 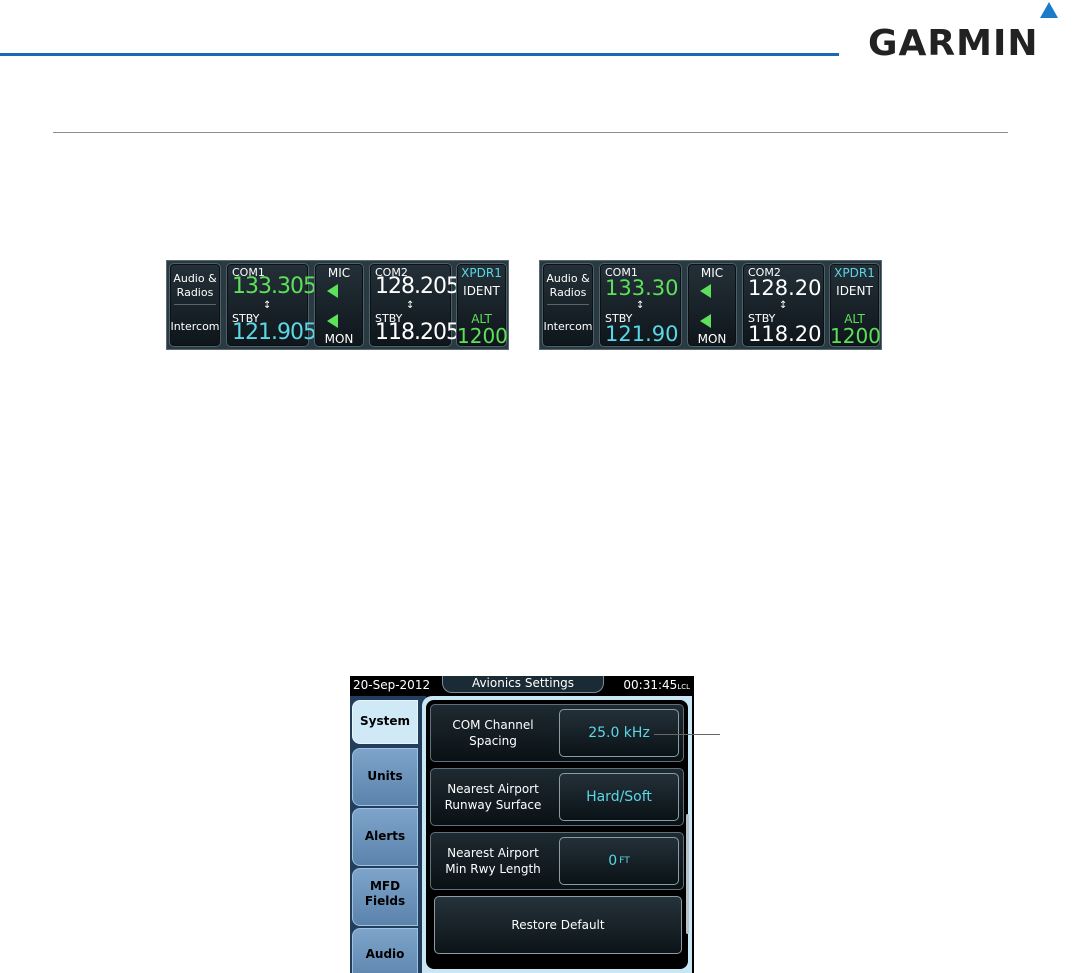 I want to click on date-readout: 20-Sep-2012, so click(x=392, y=685).